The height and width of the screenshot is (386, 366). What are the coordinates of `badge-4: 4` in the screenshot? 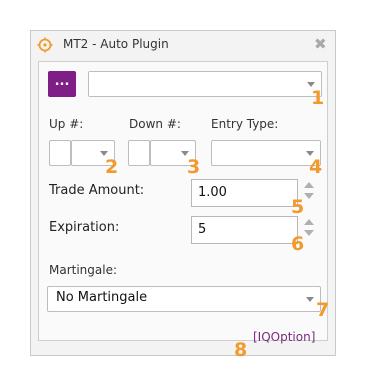 It's located at (316, 167).